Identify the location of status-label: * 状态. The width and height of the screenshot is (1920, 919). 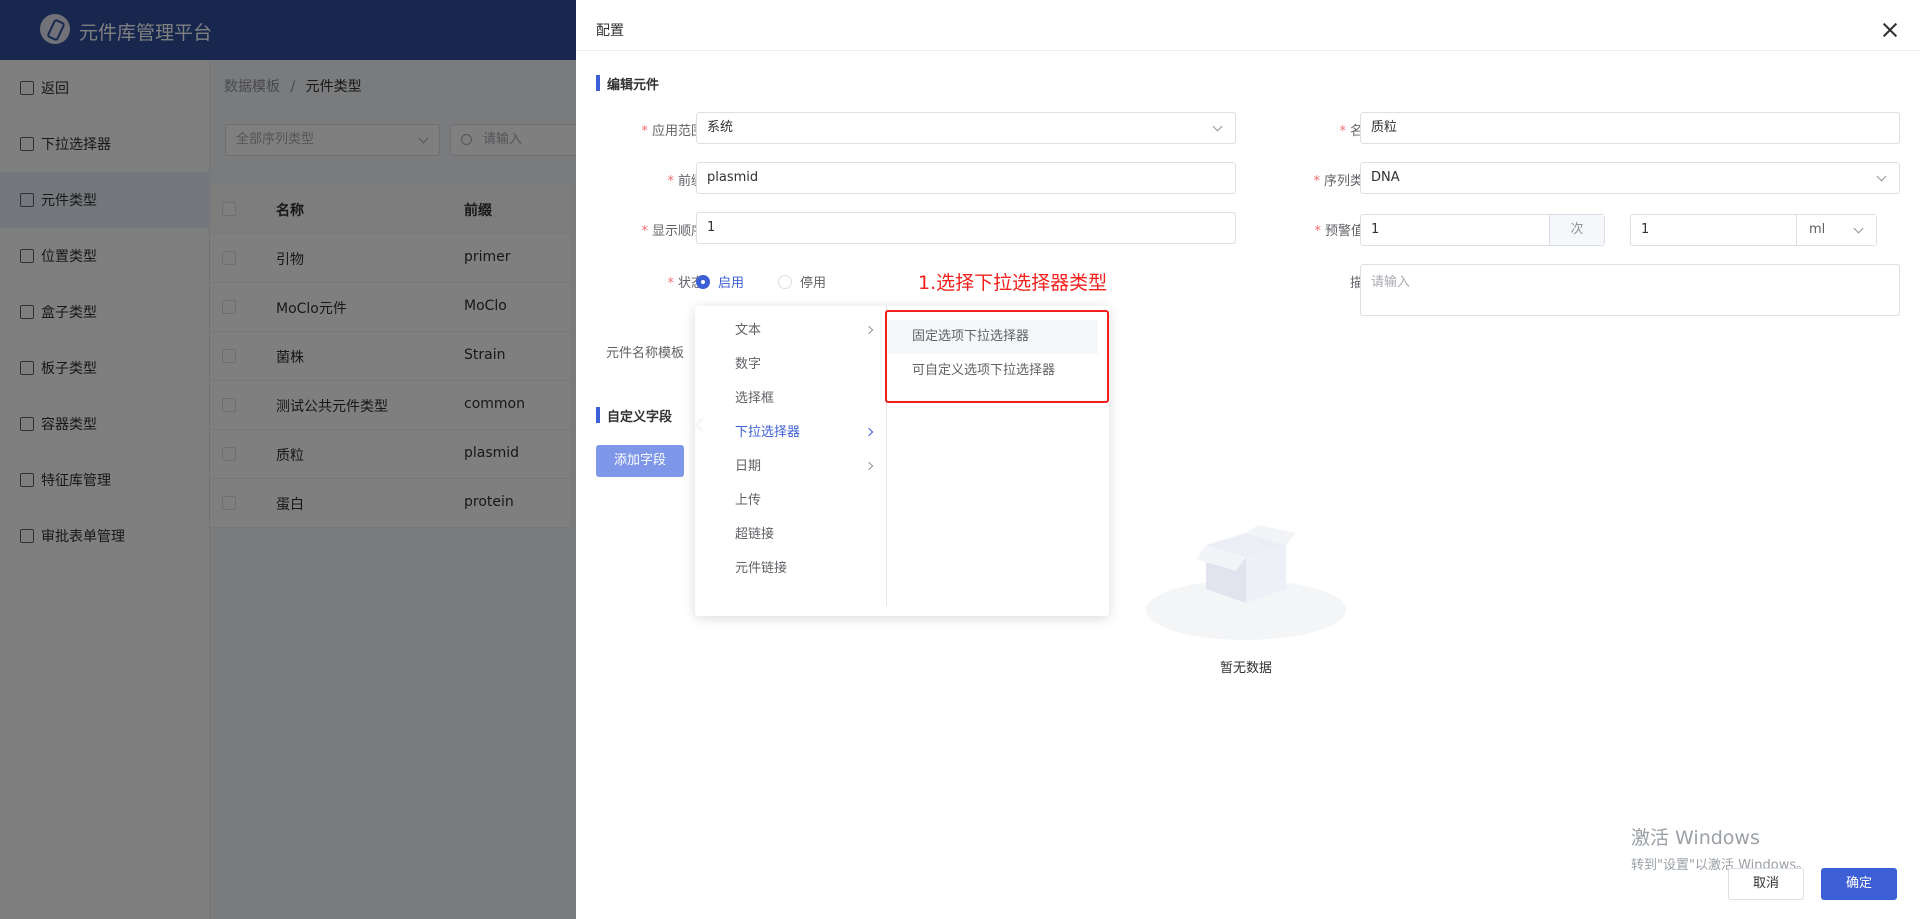
(685, 283).